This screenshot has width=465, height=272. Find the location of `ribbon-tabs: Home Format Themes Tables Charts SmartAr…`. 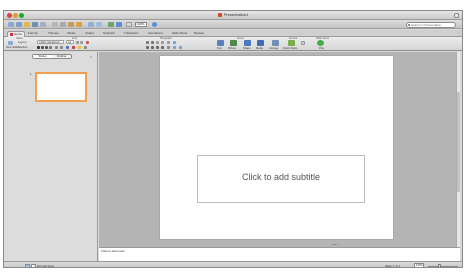

ribbon-tabs: Home Format Themes Tables Charts SmartAr… is located at coordinates (233, 33).